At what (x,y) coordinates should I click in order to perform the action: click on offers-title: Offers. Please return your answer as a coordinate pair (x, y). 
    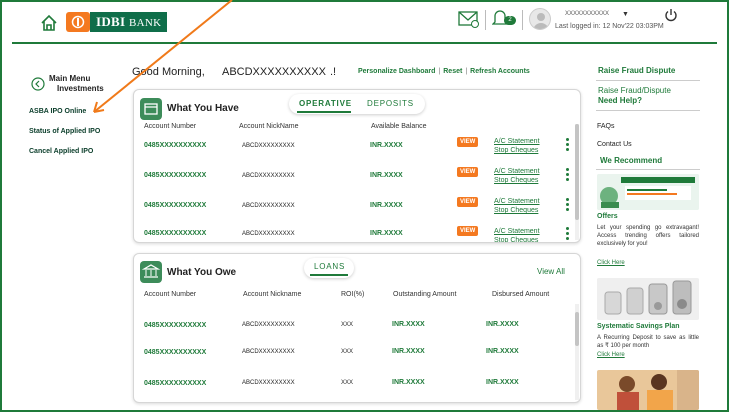
    Looking at the image, I should click on (607, 216).